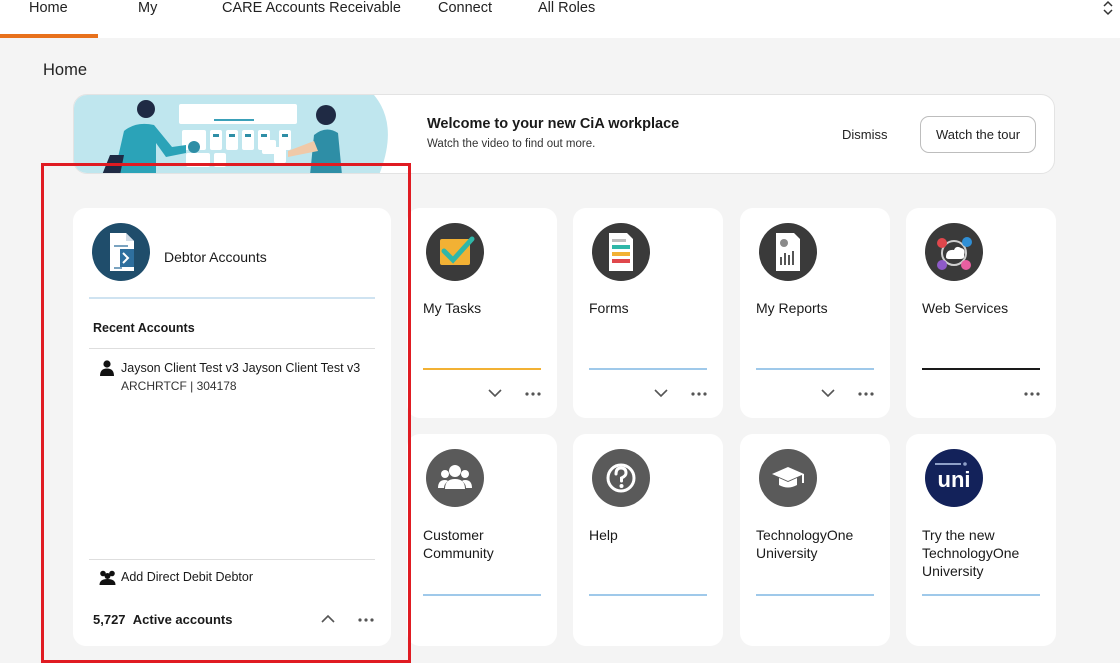  What do you see at coordinates (65, 70) in the screenshot?
I see `page-title: Home` at bounding box center [65, 70].